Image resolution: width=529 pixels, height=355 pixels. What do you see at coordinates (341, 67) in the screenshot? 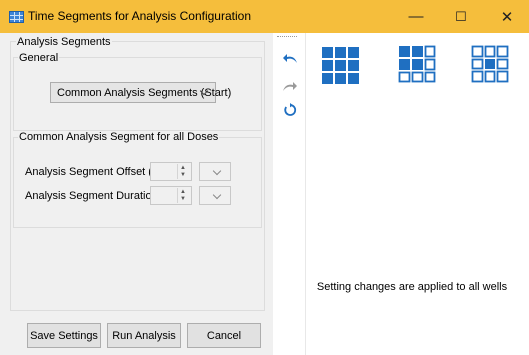
I see `layout-filled-grid-icon` at bounding box center [341, 67].